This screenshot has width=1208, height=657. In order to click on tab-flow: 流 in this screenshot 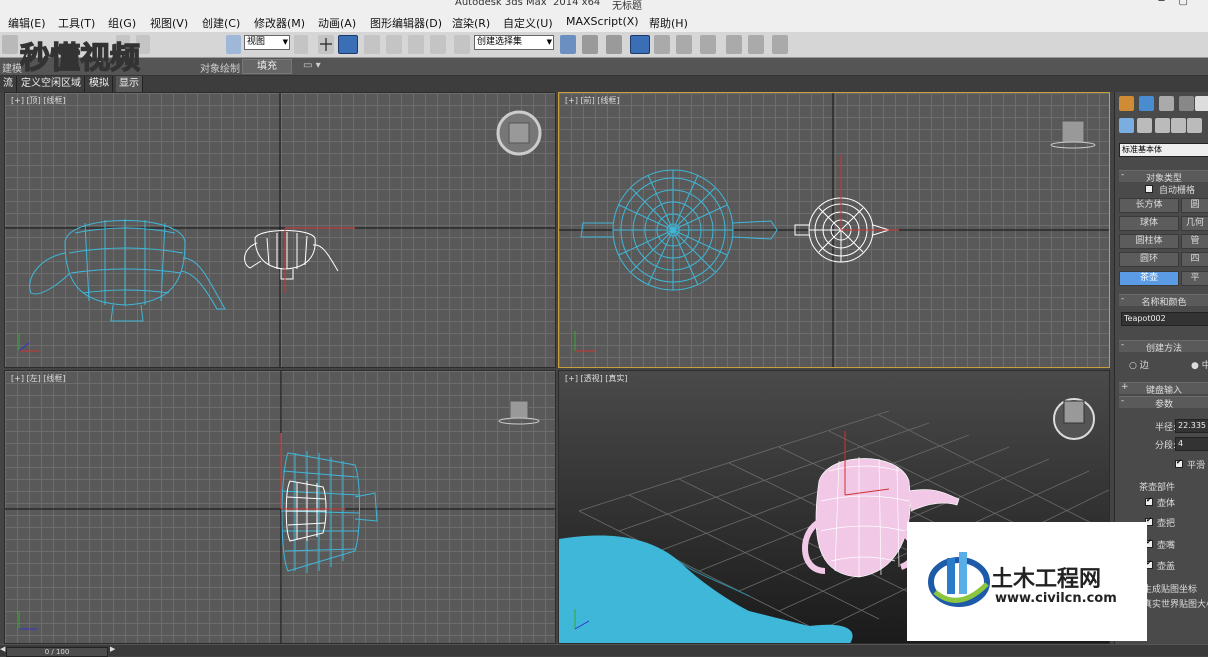, I will do `click(8, 84)`.